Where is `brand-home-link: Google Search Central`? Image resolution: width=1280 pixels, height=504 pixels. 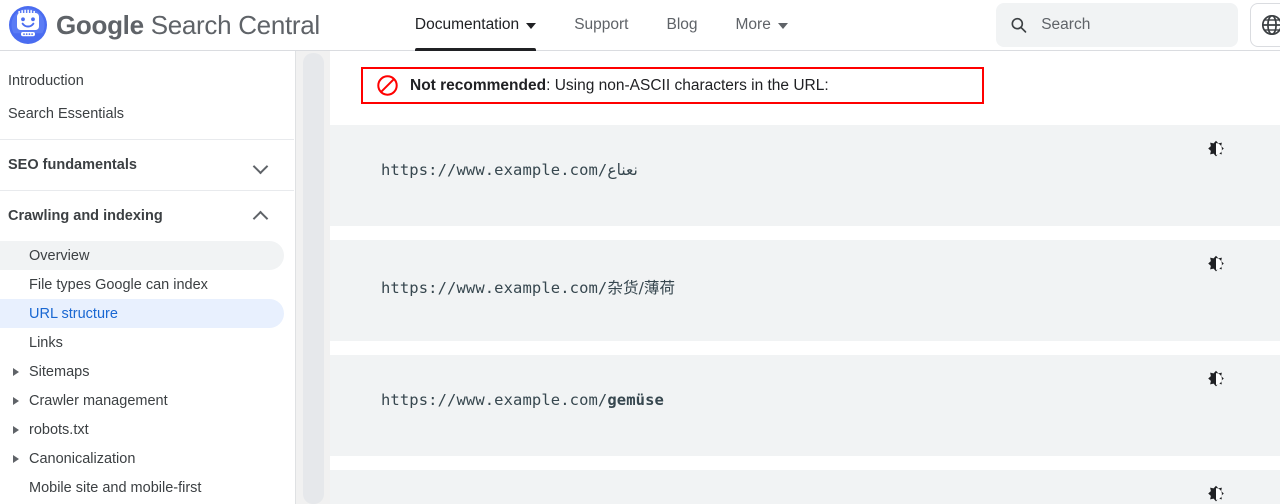
brand-home-link: Google Search Central is located at coordinates (160, 25).